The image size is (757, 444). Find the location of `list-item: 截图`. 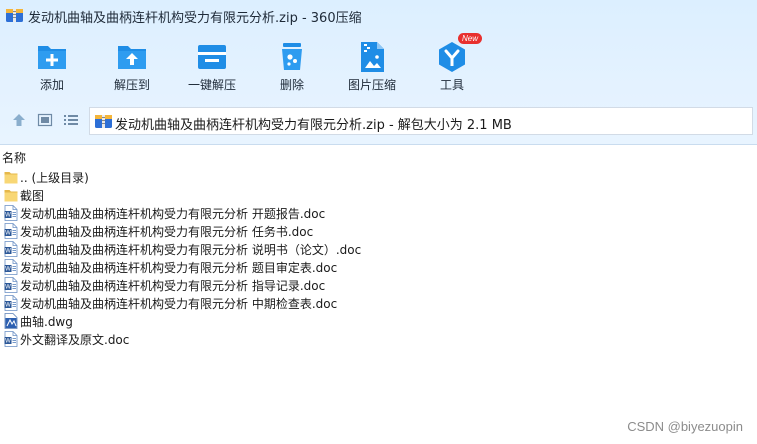

list-item: 截图 is located at coordinates (378, 195).